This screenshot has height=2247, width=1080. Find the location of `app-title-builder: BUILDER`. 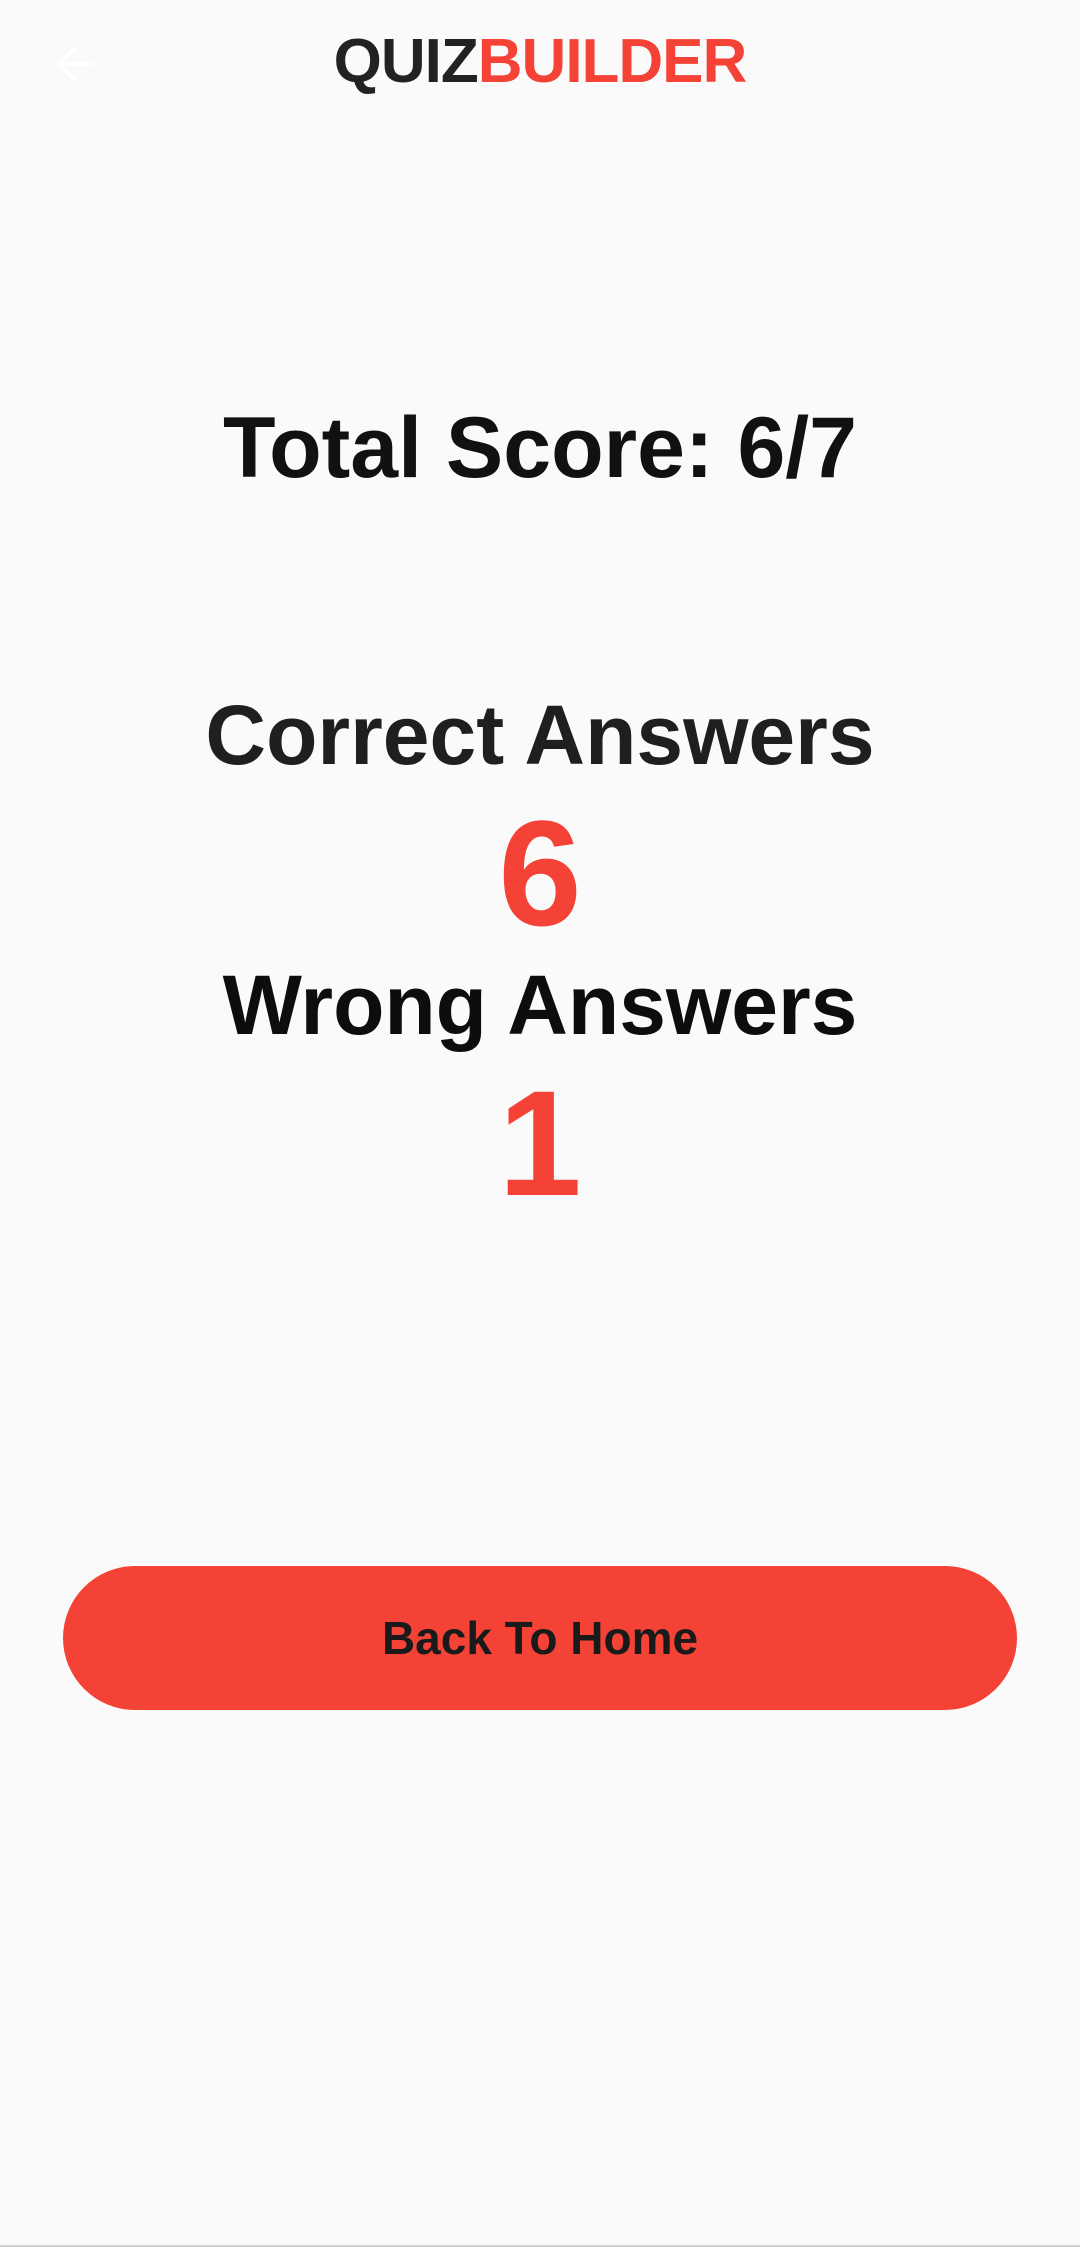

app-title-builder: BUILDER is located at coordinates (612, 61).